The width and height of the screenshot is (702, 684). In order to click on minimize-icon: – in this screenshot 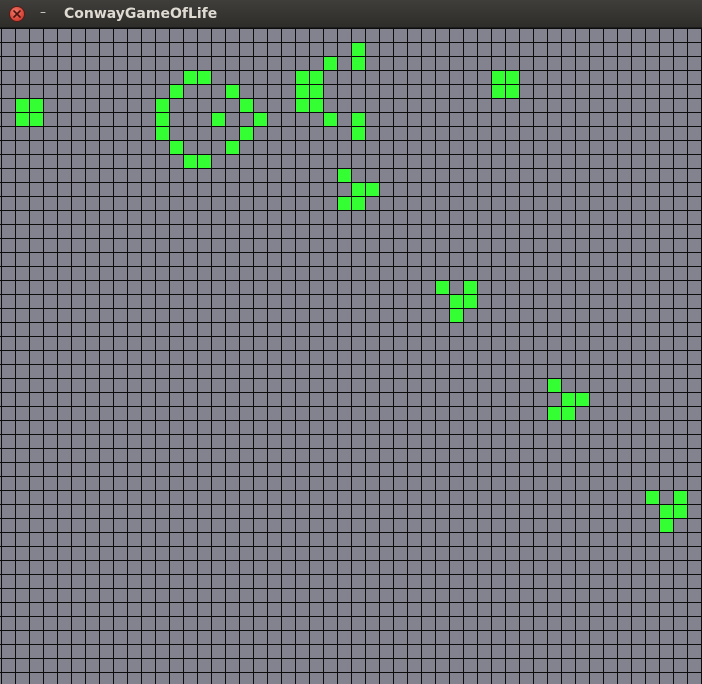, I will do `click(43, 12)`.